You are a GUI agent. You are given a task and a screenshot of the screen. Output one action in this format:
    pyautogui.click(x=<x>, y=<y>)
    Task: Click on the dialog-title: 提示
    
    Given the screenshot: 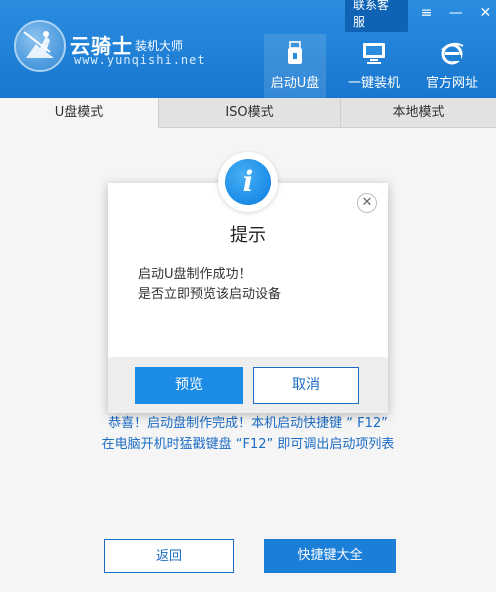 What is the action you would take?
    pyautogui.click(x=248, y=235)
    